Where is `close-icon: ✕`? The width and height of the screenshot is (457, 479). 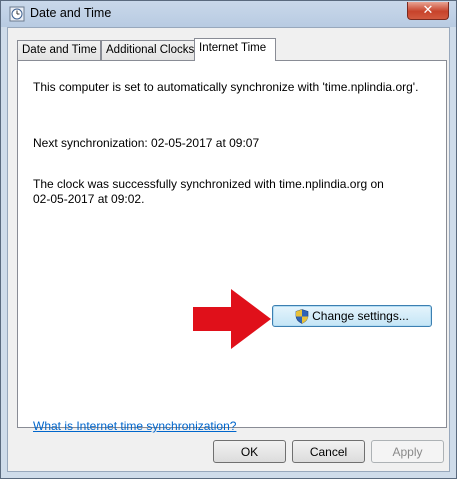
close-icon: ✕ is located at coordinates (428, 10).